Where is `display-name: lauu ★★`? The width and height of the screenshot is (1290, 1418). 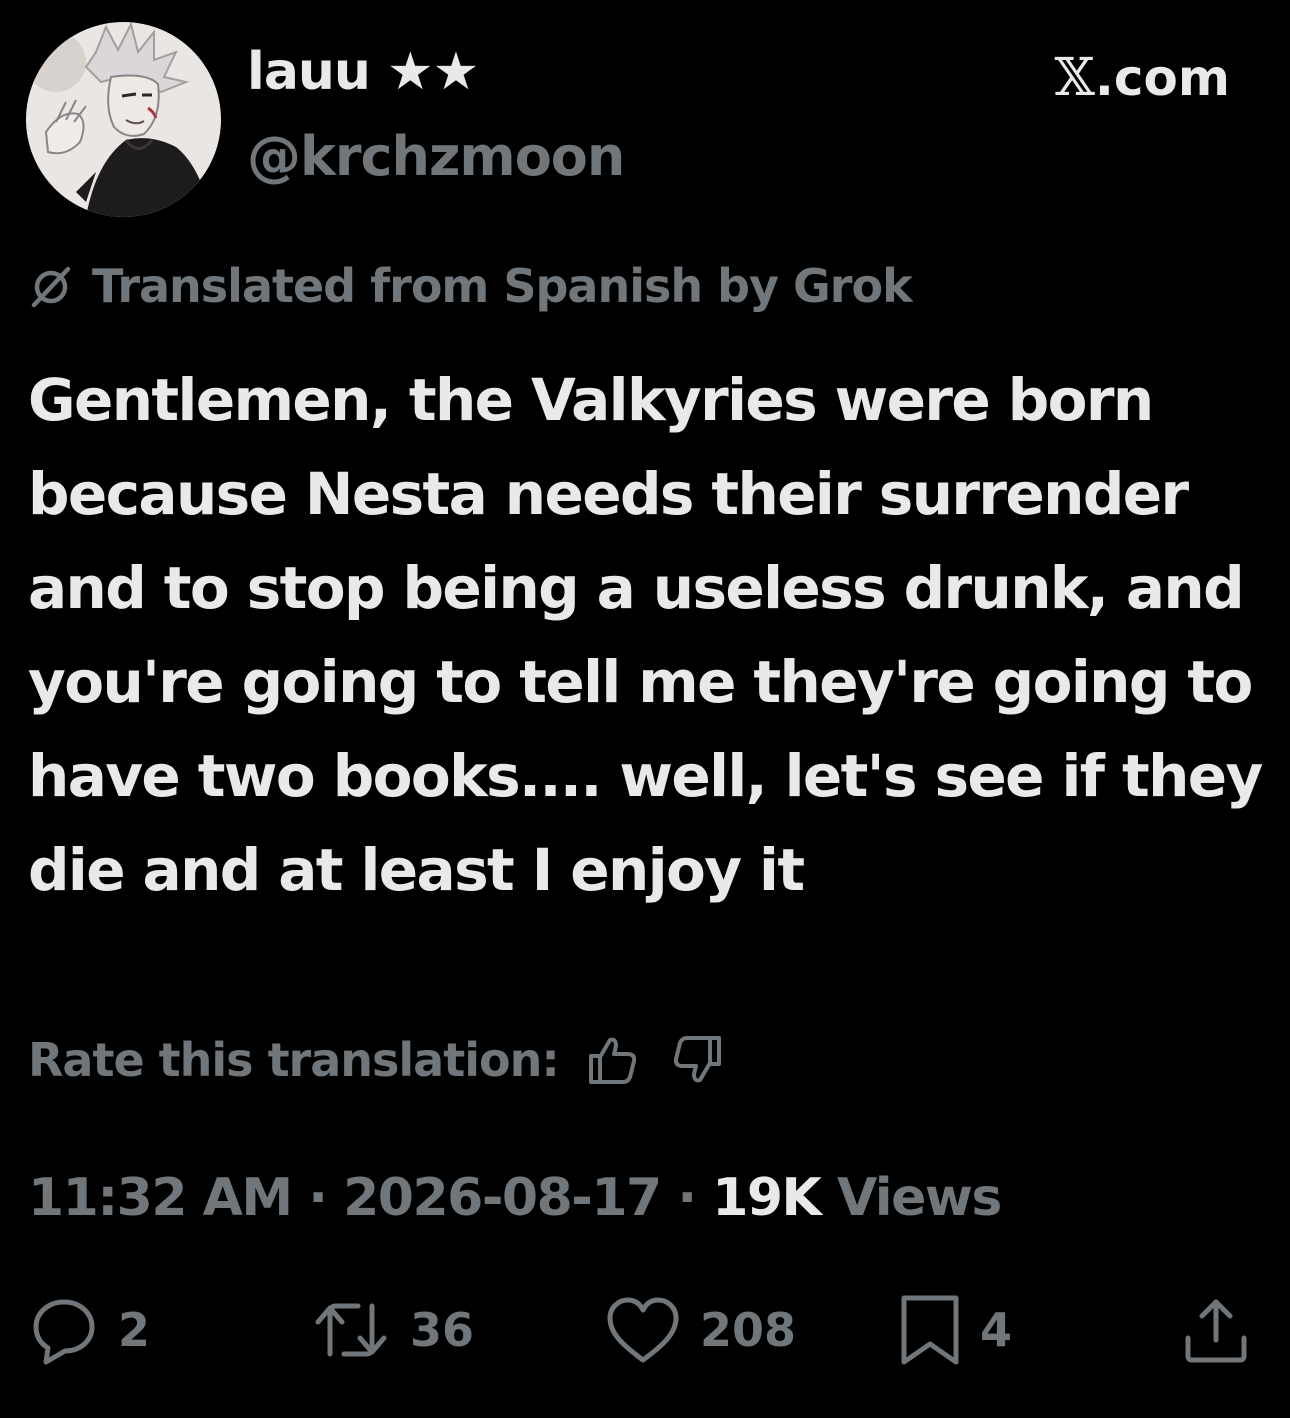 display-name: lauu ★★ is located at coordinates (363, 72).